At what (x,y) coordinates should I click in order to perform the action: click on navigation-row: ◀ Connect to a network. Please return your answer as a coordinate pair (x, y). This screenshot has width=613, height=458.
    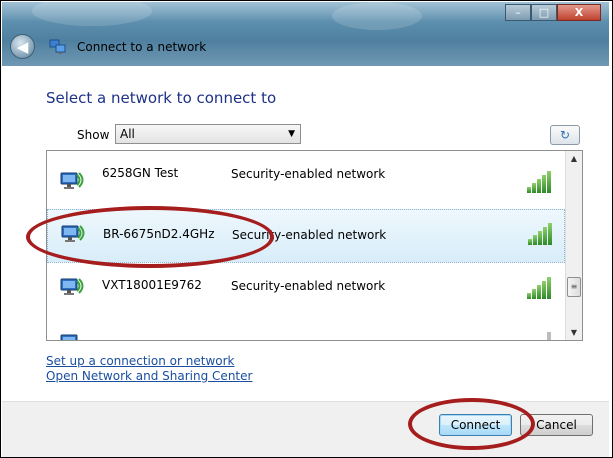
    Looking at the image, I should click on (108, 46).